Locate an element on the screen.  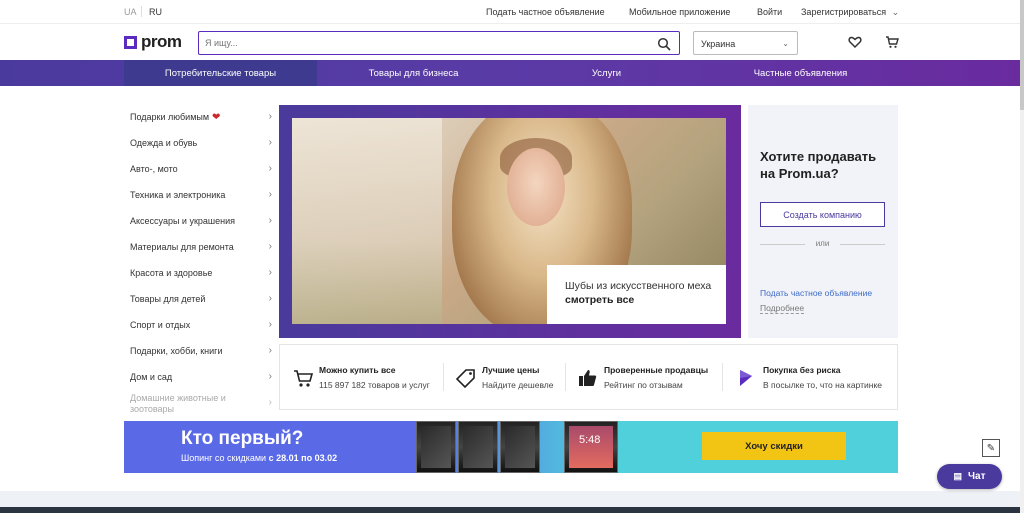
favorites-heart-icon is located at coordinates (855, 42).